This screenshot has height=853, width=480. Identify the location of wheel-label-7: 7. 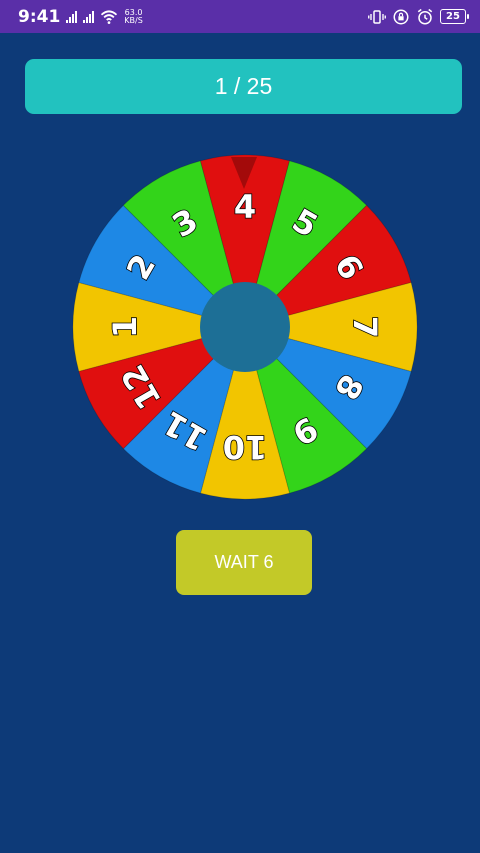
(365, 327).